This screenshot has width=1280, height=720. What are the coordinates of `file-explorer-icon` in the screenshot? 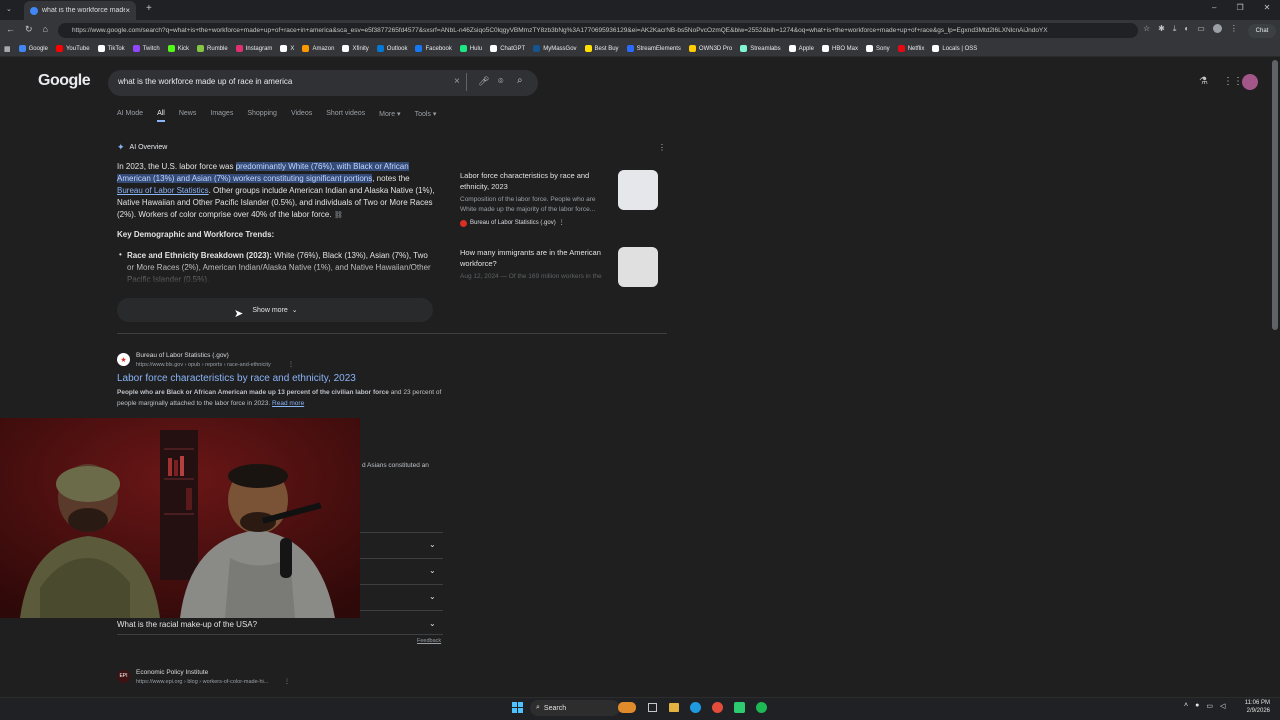 It's located at (674, 707).